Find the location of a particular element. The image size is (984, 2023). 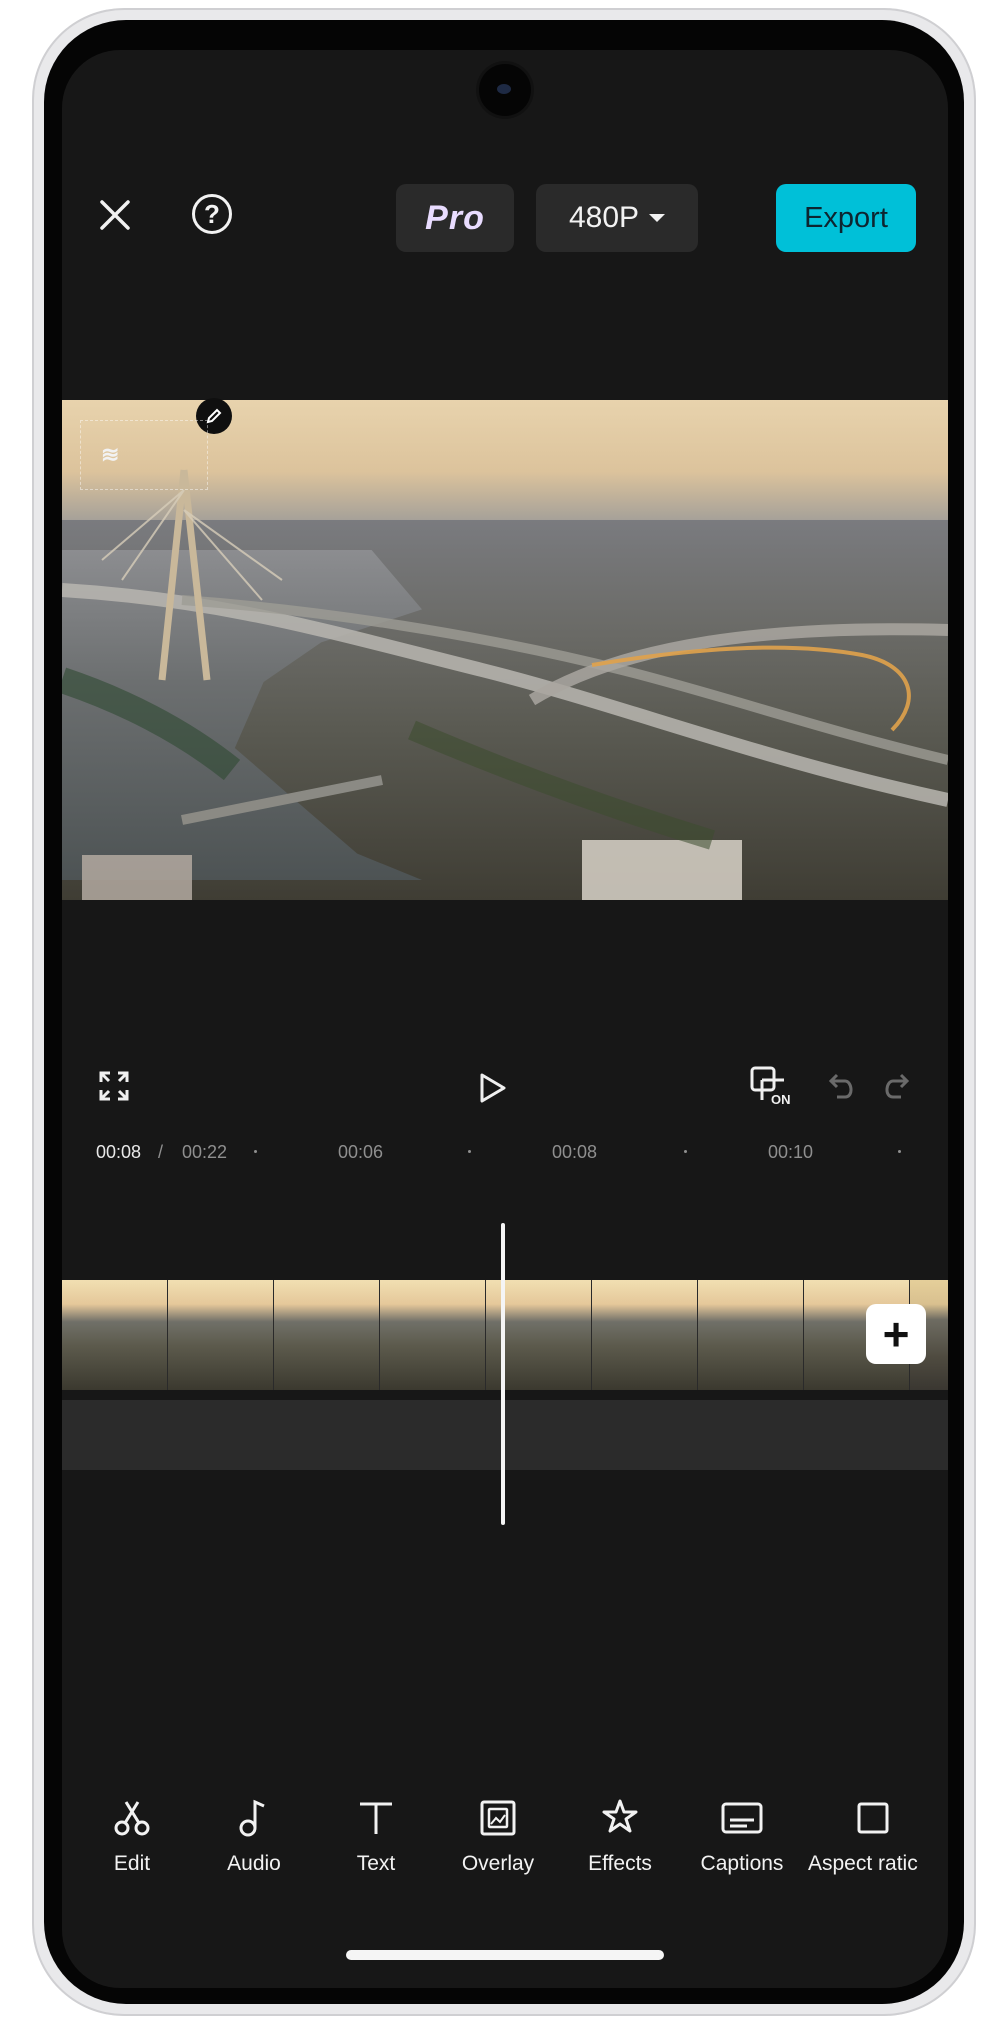

redo-button is located at coordinates (896, 1086).